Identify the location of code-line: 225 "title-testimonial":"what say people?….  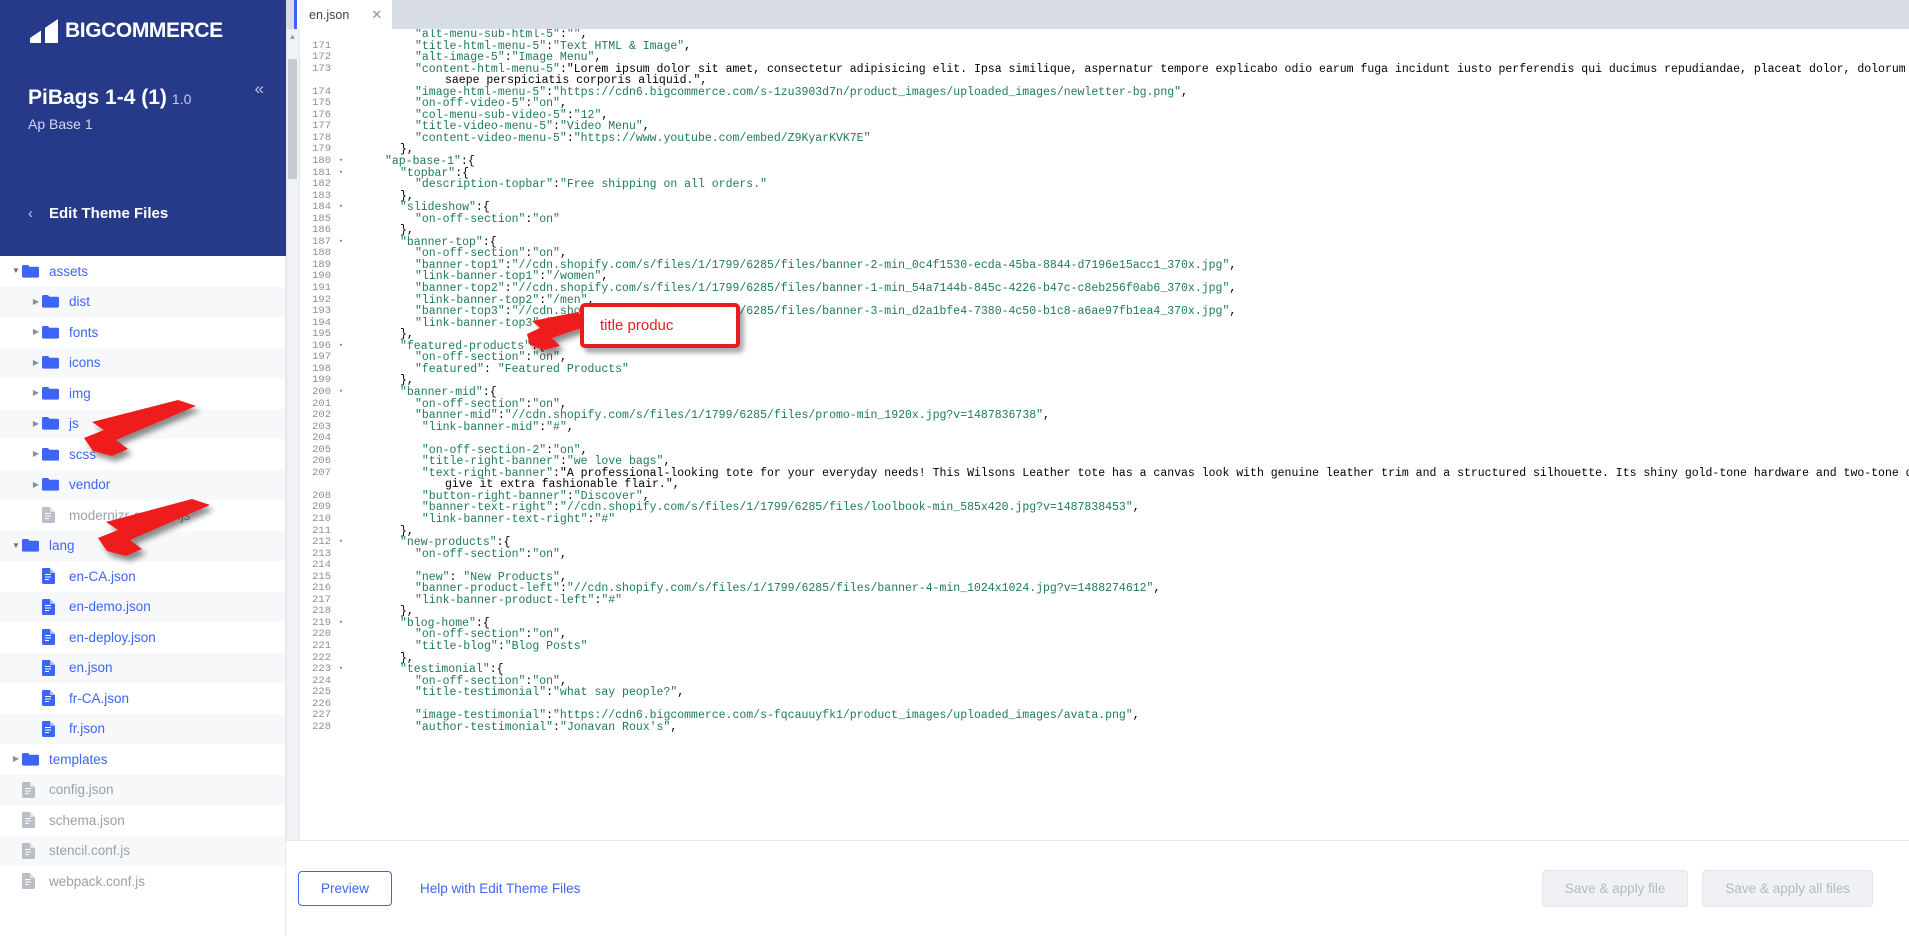
(1098, 693).